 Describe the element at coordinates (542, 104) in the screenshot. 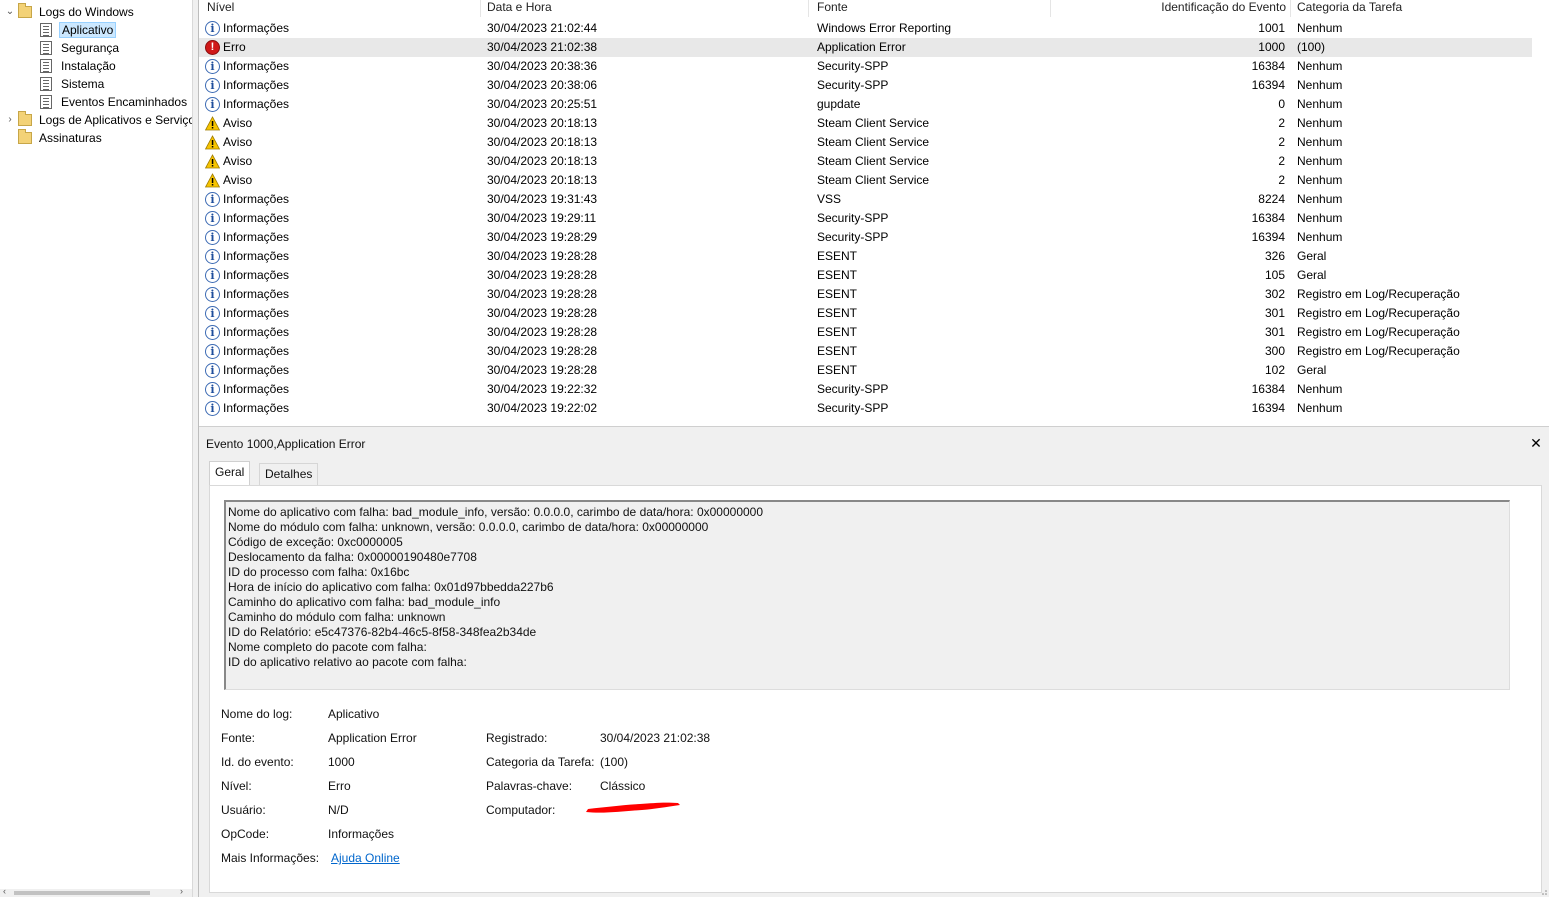

I see `date-cell: 30/04/2023 20:25:51` at that location.